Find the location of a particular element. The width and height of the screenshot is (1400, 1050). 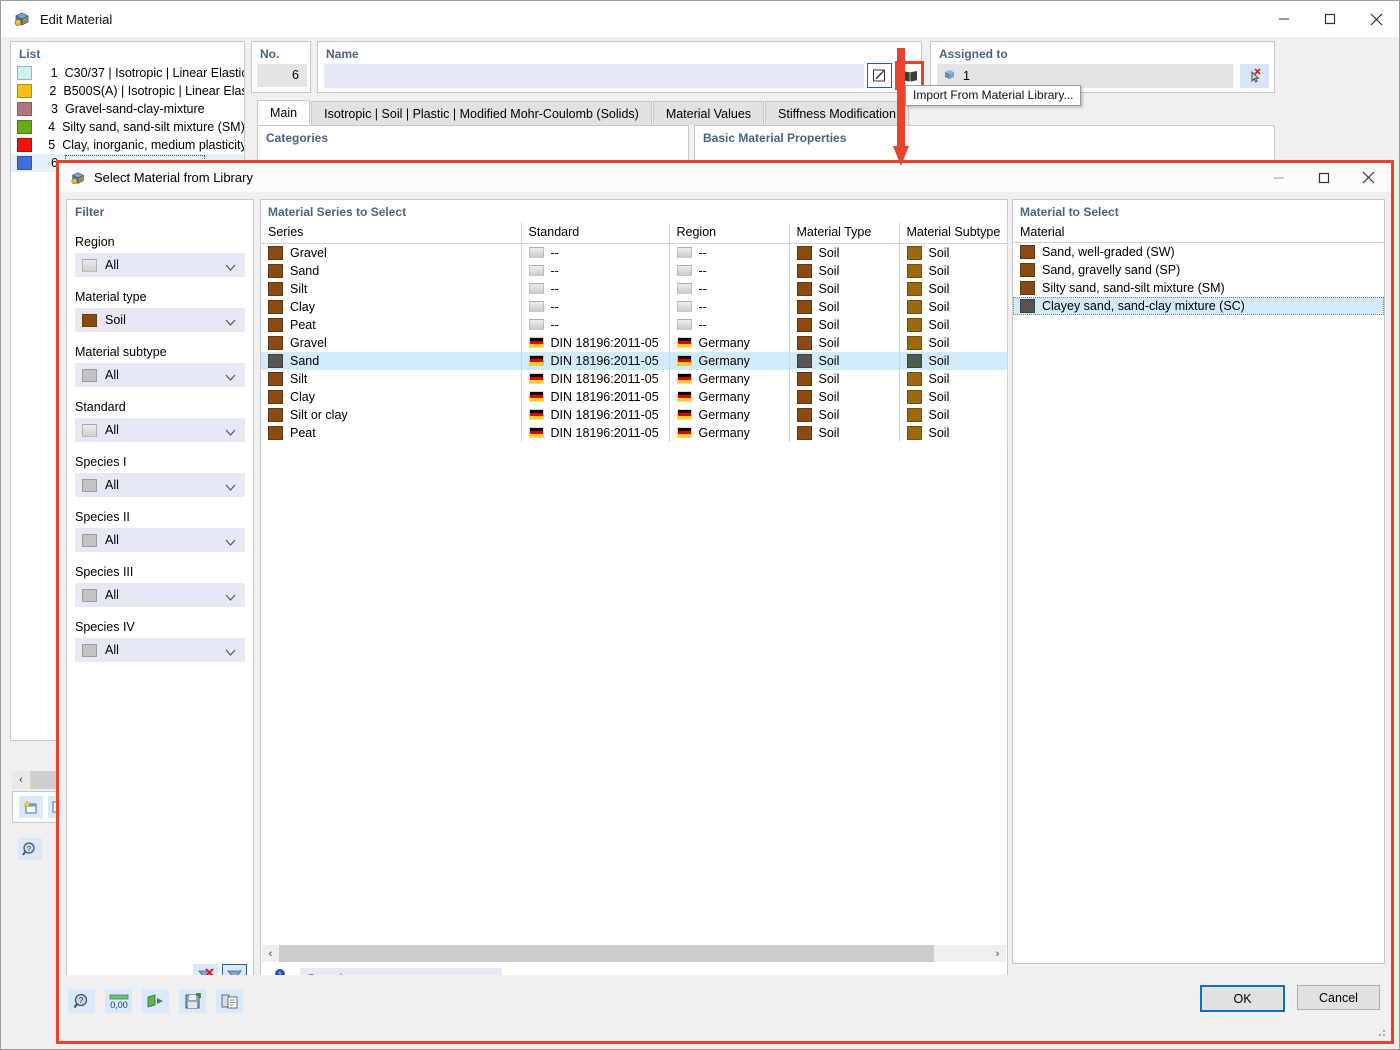

list-item: 1 C30/37 | Isotropic | Linear Elastic is located at coordinates (127, 73).